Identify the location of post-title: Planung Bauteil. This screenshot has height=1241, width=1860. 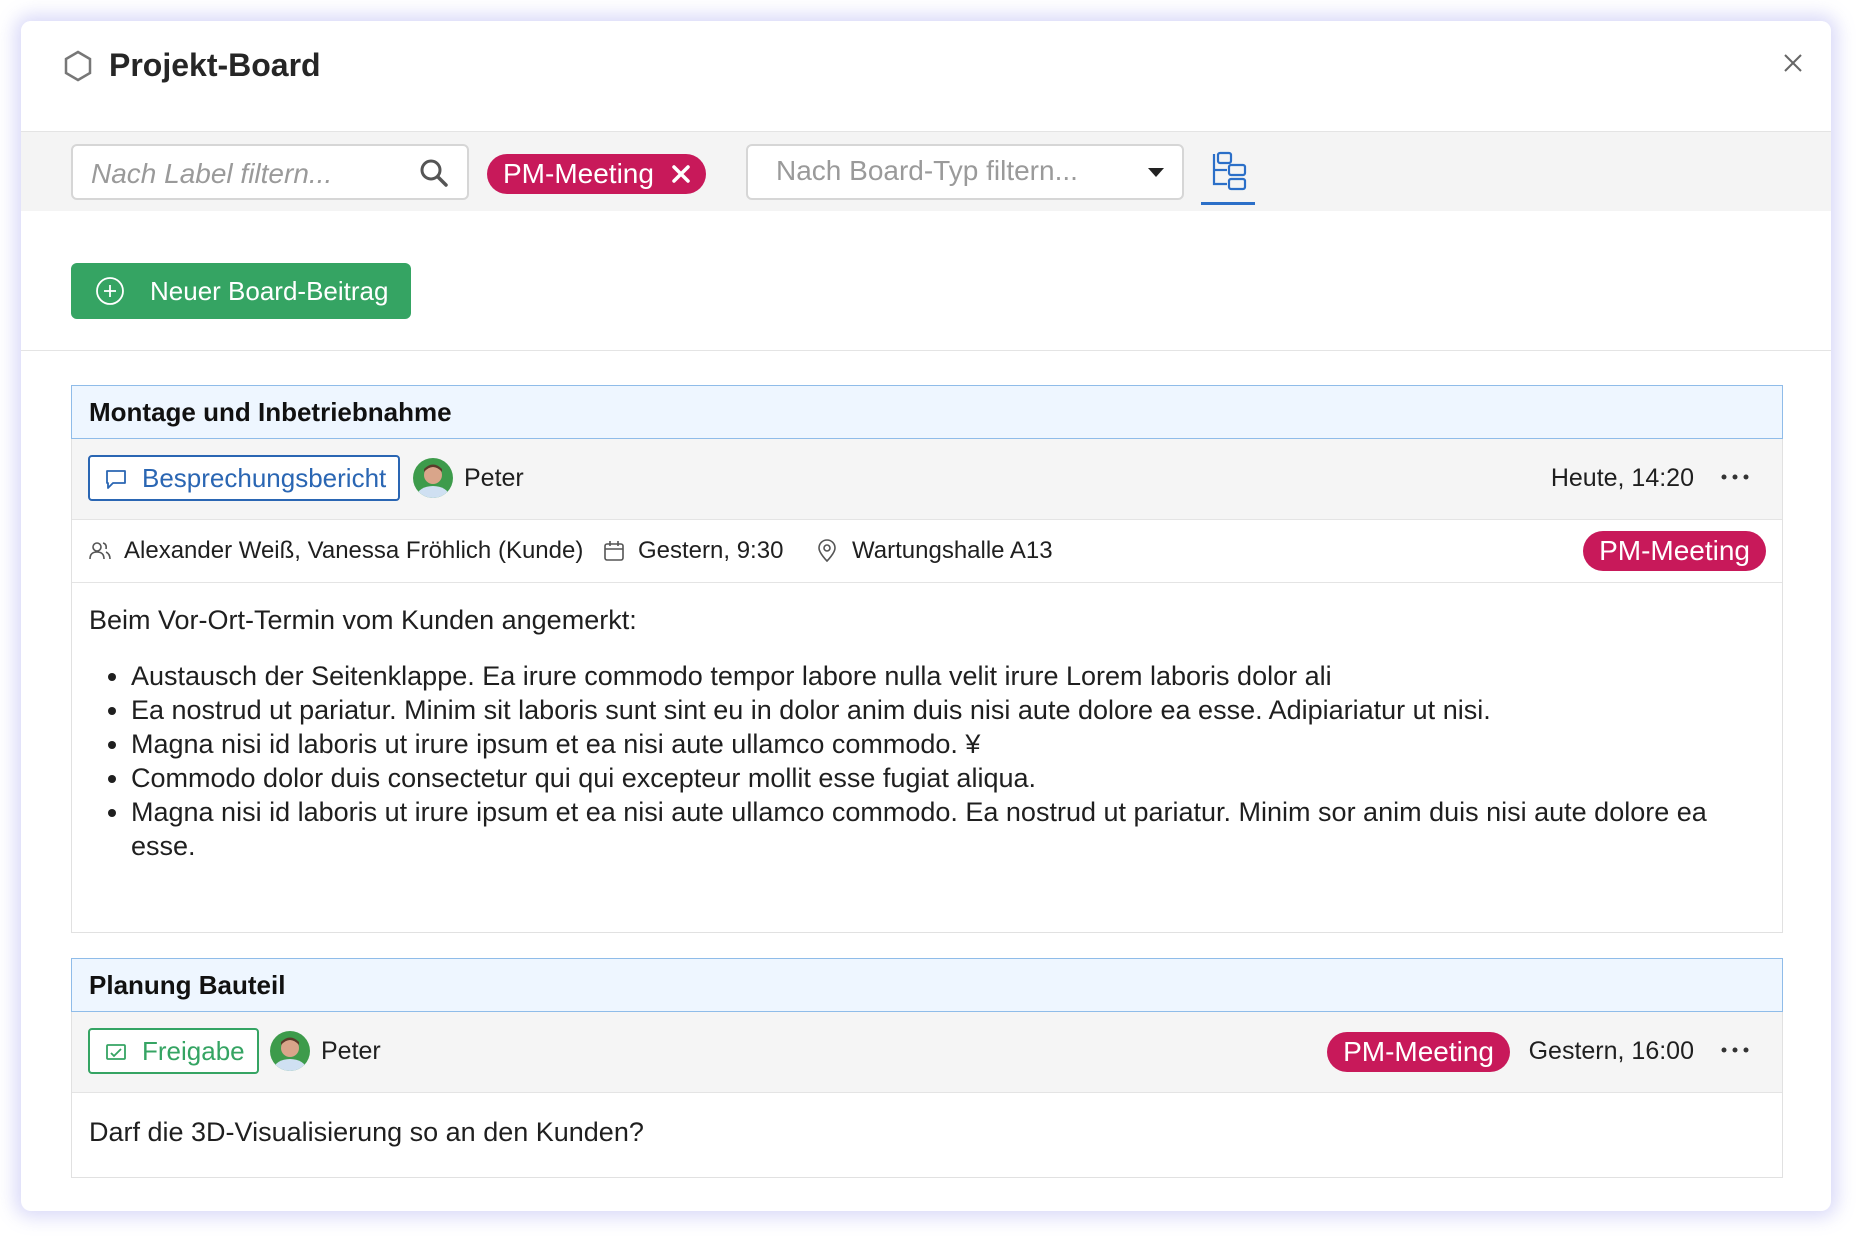
(927, 985).